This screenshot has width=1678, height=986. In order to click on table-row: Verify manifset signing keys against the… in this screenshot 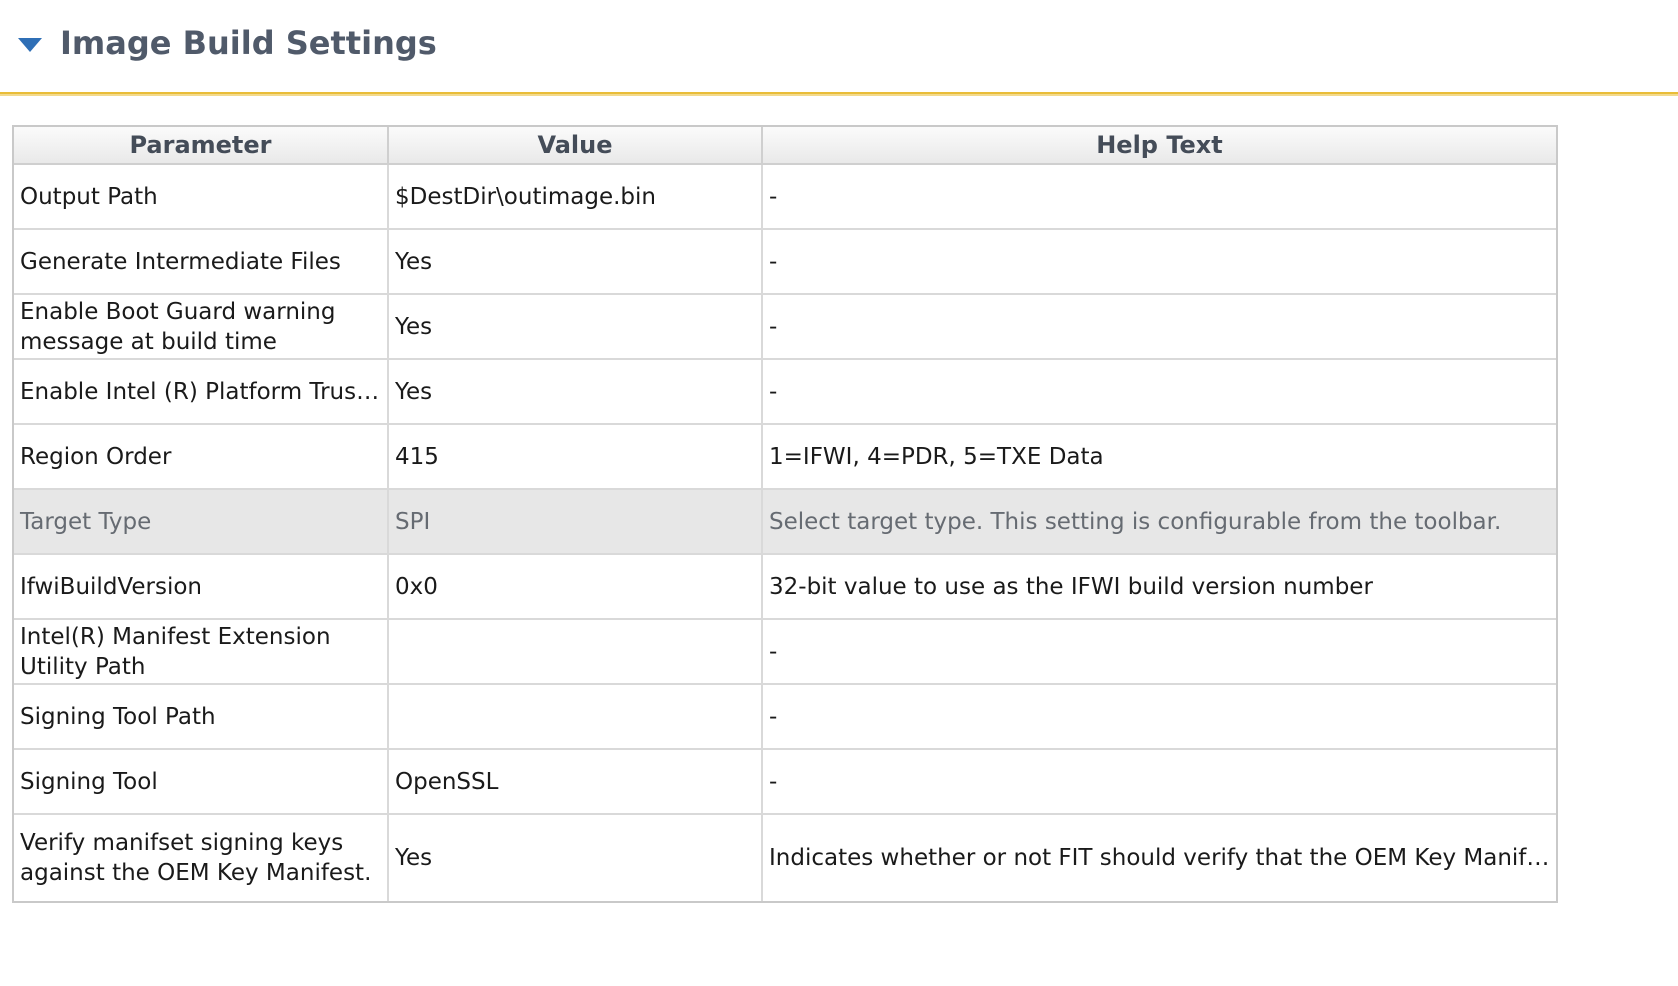, I will do `click(785, 857)`.